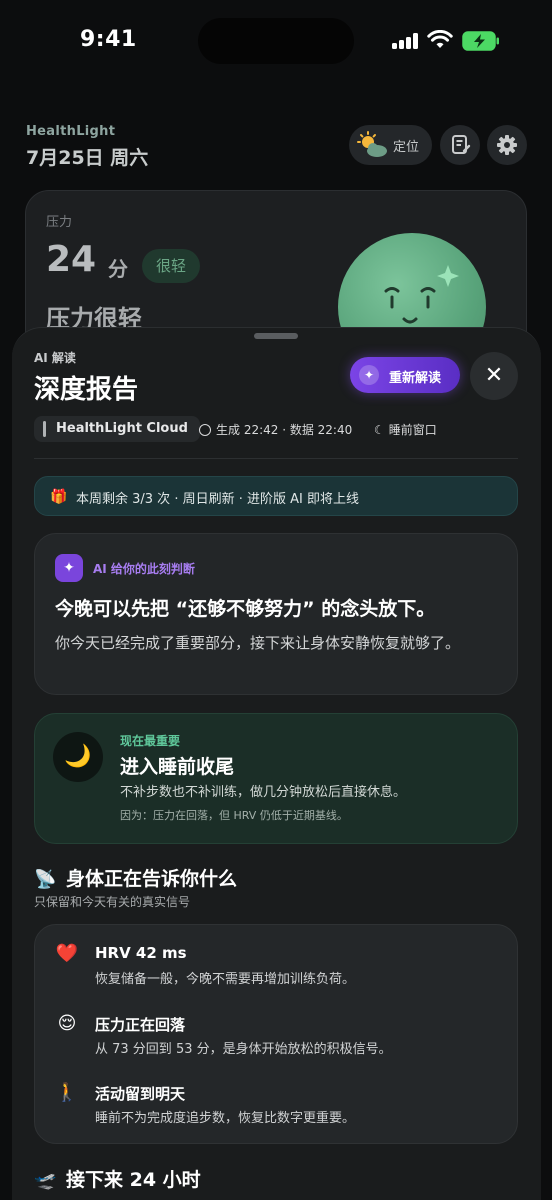 Image resolution: width=552 pixels, height=1200 pixels. I want to click on source-label: HealthLight Cloud, so click(122, 428).